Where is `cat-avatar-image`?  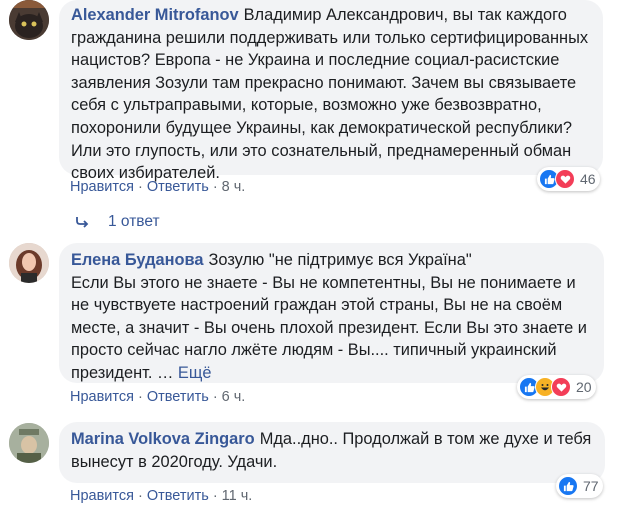
cat-avatar-image is located at coordinates (29, 20).